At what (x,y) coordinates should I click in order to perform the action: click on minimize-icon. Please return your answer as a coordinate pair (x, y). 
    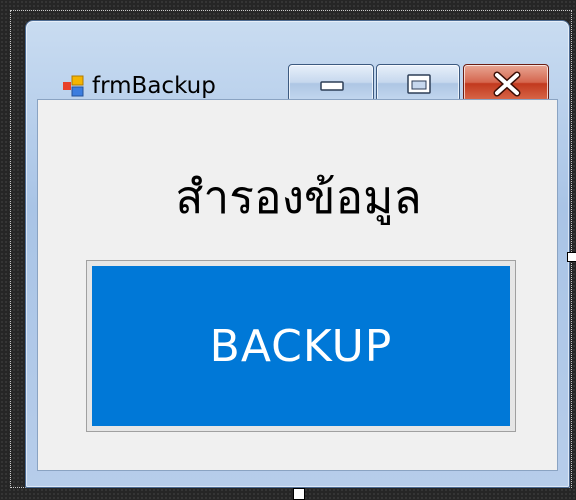
    Looking at the image, I should click on (332, 86).